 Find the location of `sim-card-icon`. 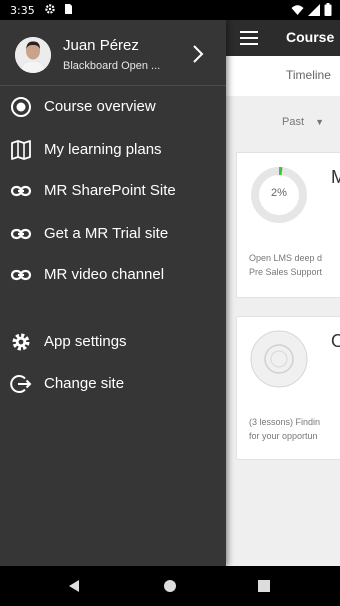

sim-card-icon is located at coordinates (68, 9).